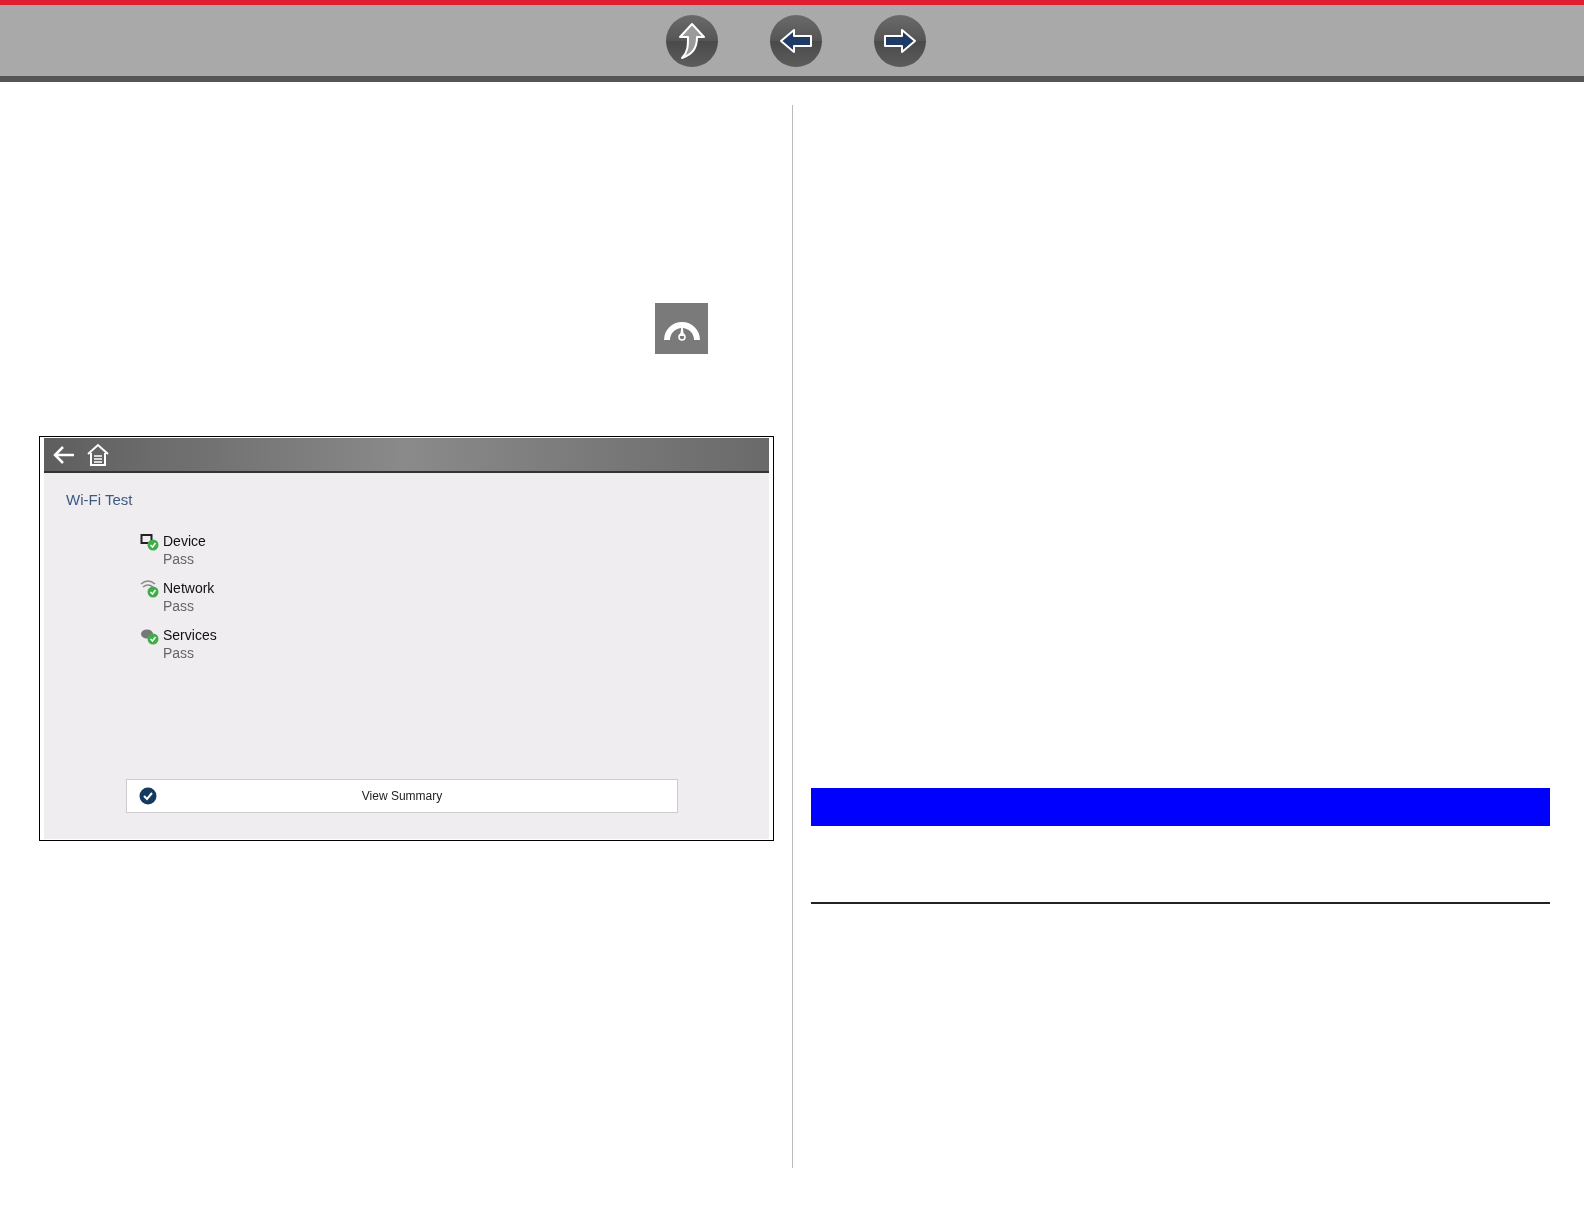 The width and height of the screenshot is (1584, 1224). What do you see at coordinates (190, 634) in the screenshot?
I see `test-name: Services` at bounding box center [190, 634].